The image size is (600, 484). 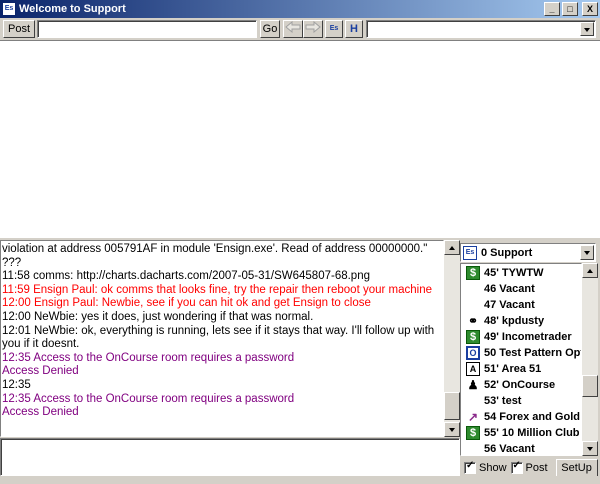 What do you see at coordinates (481, 29) in the screenshot?
I see `right-dropdown` at bounding box center [481, 29].